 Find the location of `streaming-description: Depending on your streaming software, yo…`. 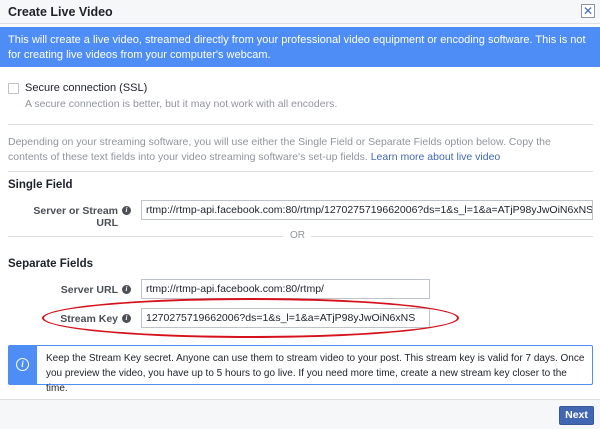

streaming-description: Depending on your streaming software, yo… is located at coordinates (300, 150).